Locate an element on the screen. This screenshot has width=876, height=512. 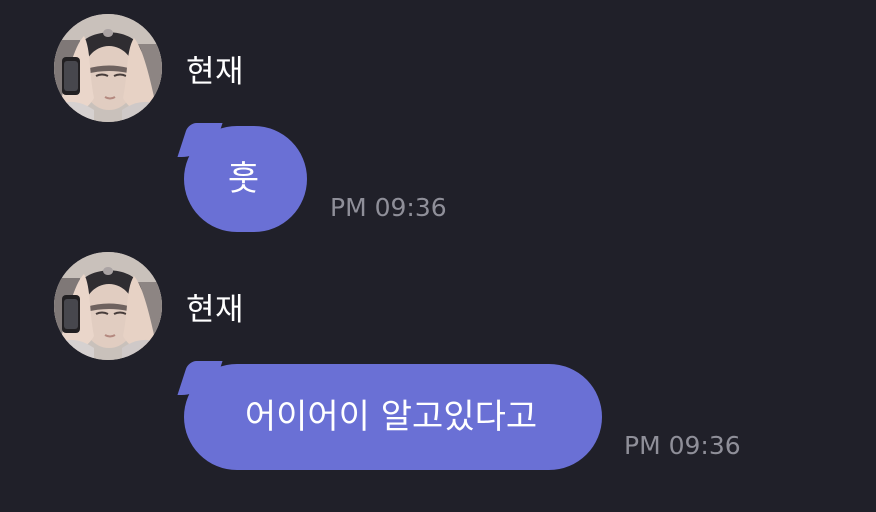
message-bubble: 어이어이 알고있다고 is located at coordinates (393, 417).